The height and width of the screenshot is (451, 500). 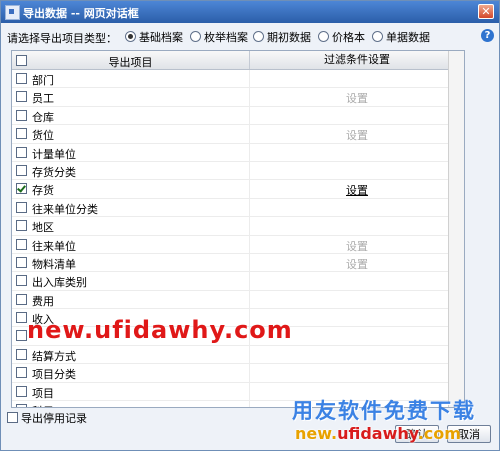 What do you see at coordinates (131, 262) in the screenshot?
I see `export-item-cell: 物料清单` at bounding box center [131, 262].